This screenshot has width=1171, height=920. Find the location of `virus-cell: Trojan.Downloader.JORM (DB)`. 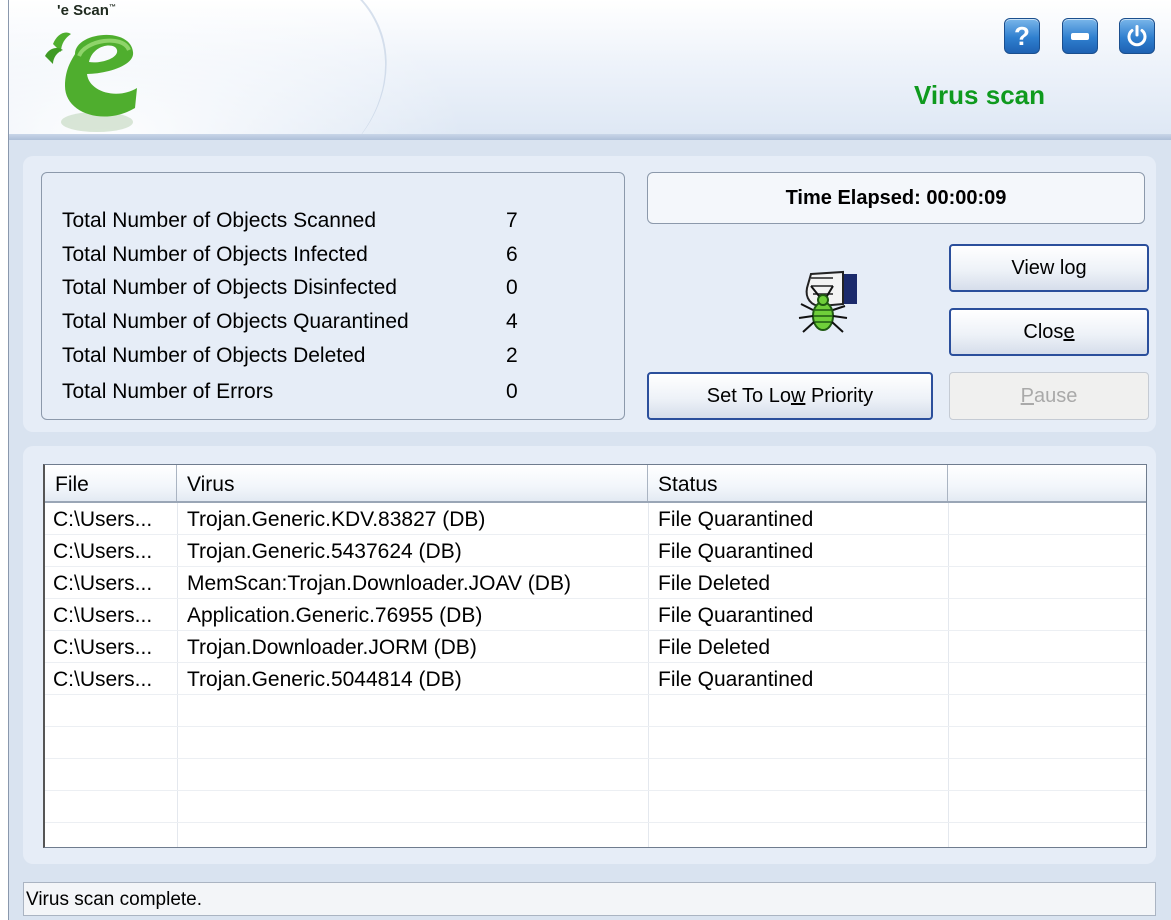

virus-cell: Trojan.Downloader.JORM (DB) is located at coordinates (332, 647).